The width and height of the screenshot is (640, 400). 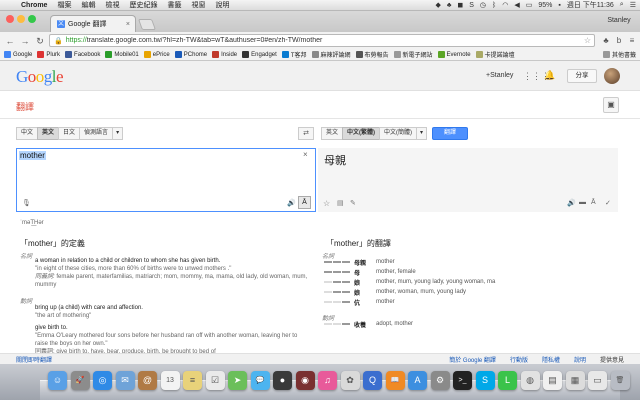 What do you see at coordinates (125, 380) in the screenshot?
I see `dock-mail-icon: ✉` at bounding box center [125, 380].